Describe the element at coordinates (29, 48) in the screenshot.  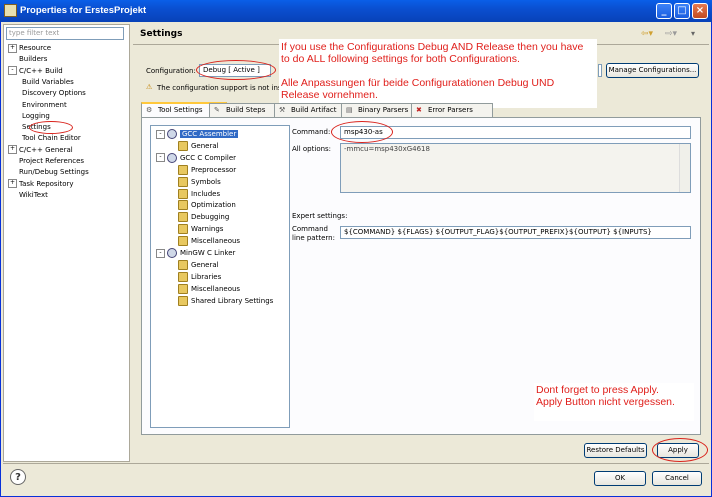
I see `property-page-item: + Resource` at that location.